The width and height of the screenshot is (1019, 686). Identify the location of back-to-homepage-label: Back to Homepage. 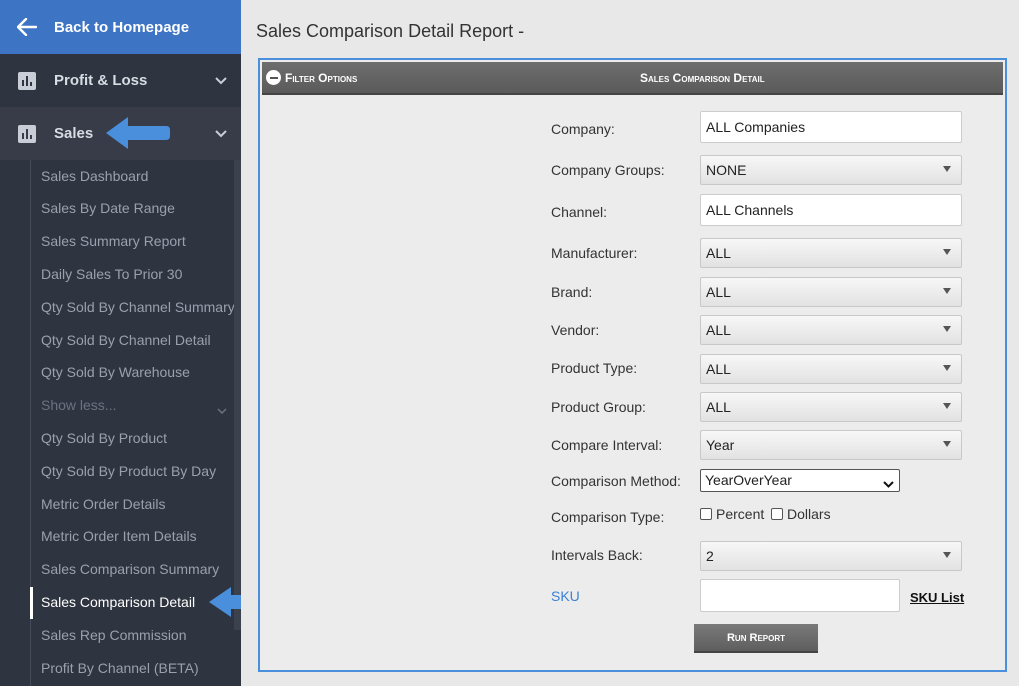
(122, 27).